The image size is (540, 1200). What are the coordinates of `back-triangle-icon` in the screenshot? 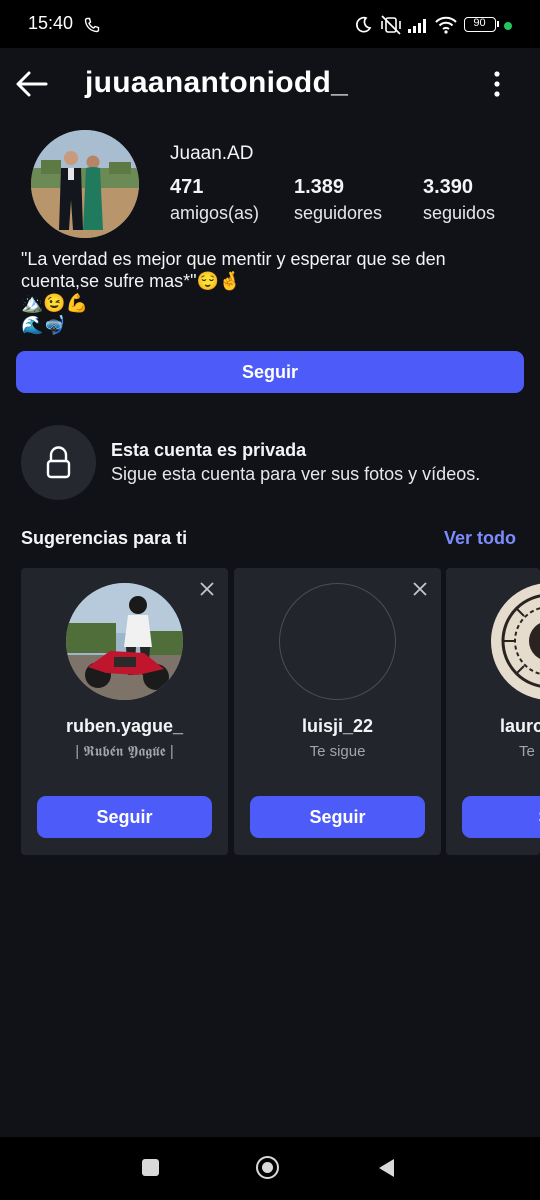 It's located at (386, 1168).